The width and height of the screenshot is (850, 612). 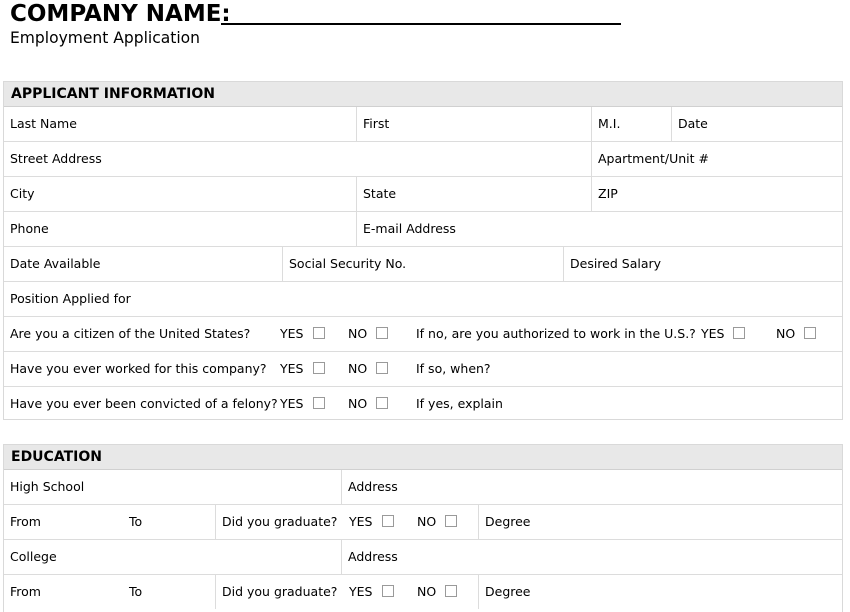 What do you see at coordinates (423, 457) in the screenshot?
I see `section-header-education: EDUCATION` at bounding box center [423, 457].